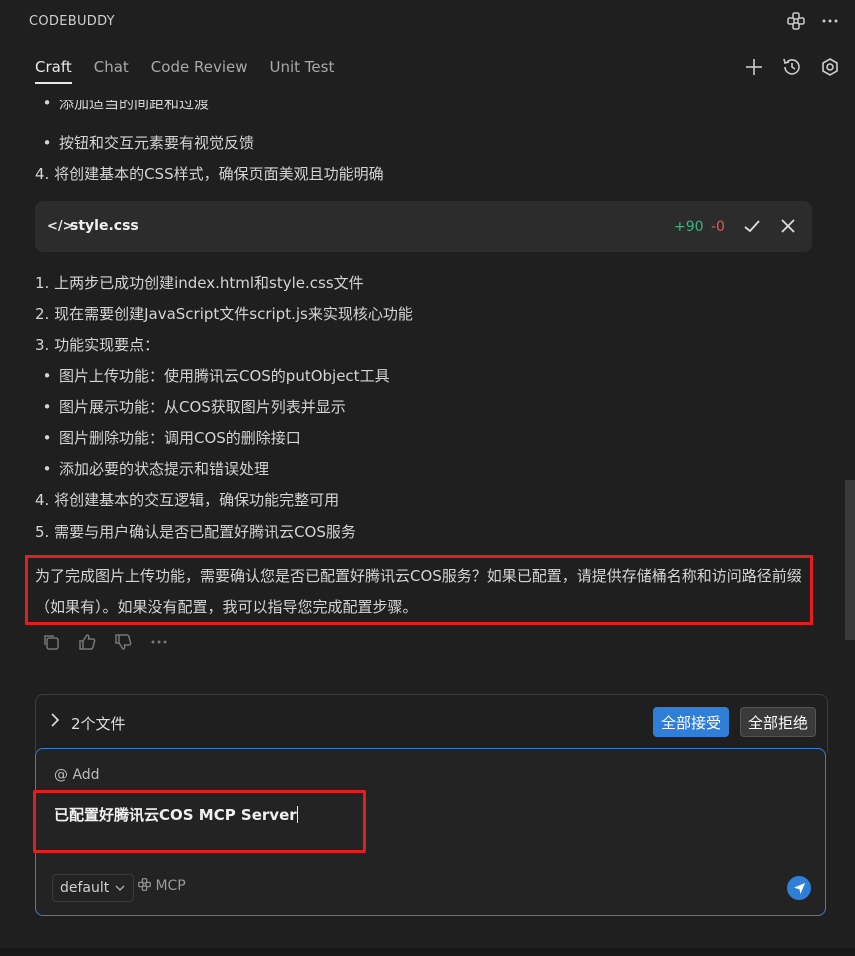  I want to click on file-name: style.css, so click(104, 226).